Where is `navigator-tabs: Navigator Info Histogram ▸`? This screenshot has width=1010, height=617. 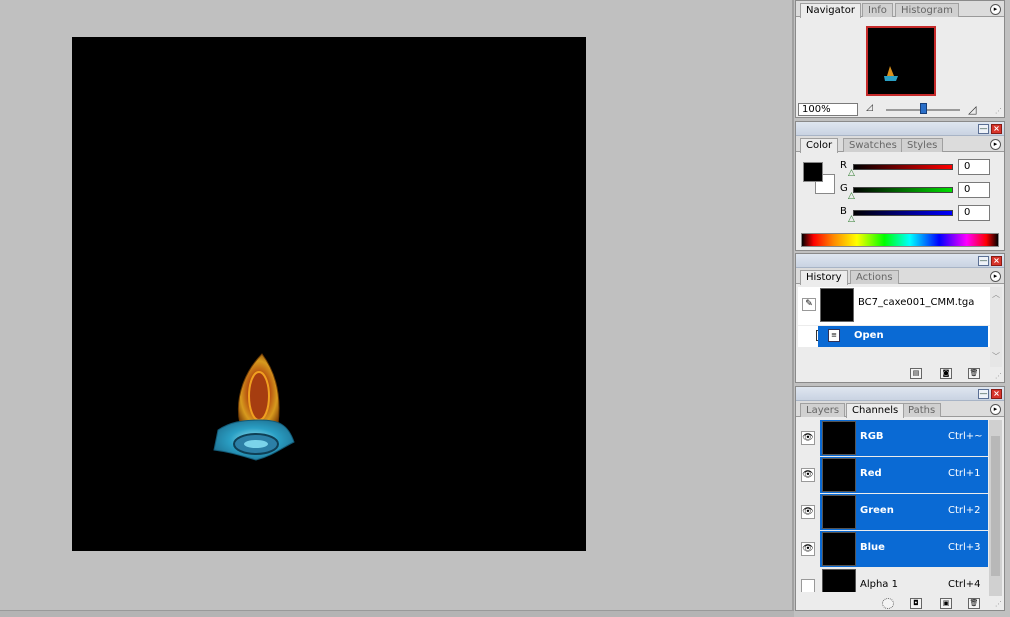
navigator-tabs: Navigator Info Histogram ▸ is located at coordinates (900, 9).